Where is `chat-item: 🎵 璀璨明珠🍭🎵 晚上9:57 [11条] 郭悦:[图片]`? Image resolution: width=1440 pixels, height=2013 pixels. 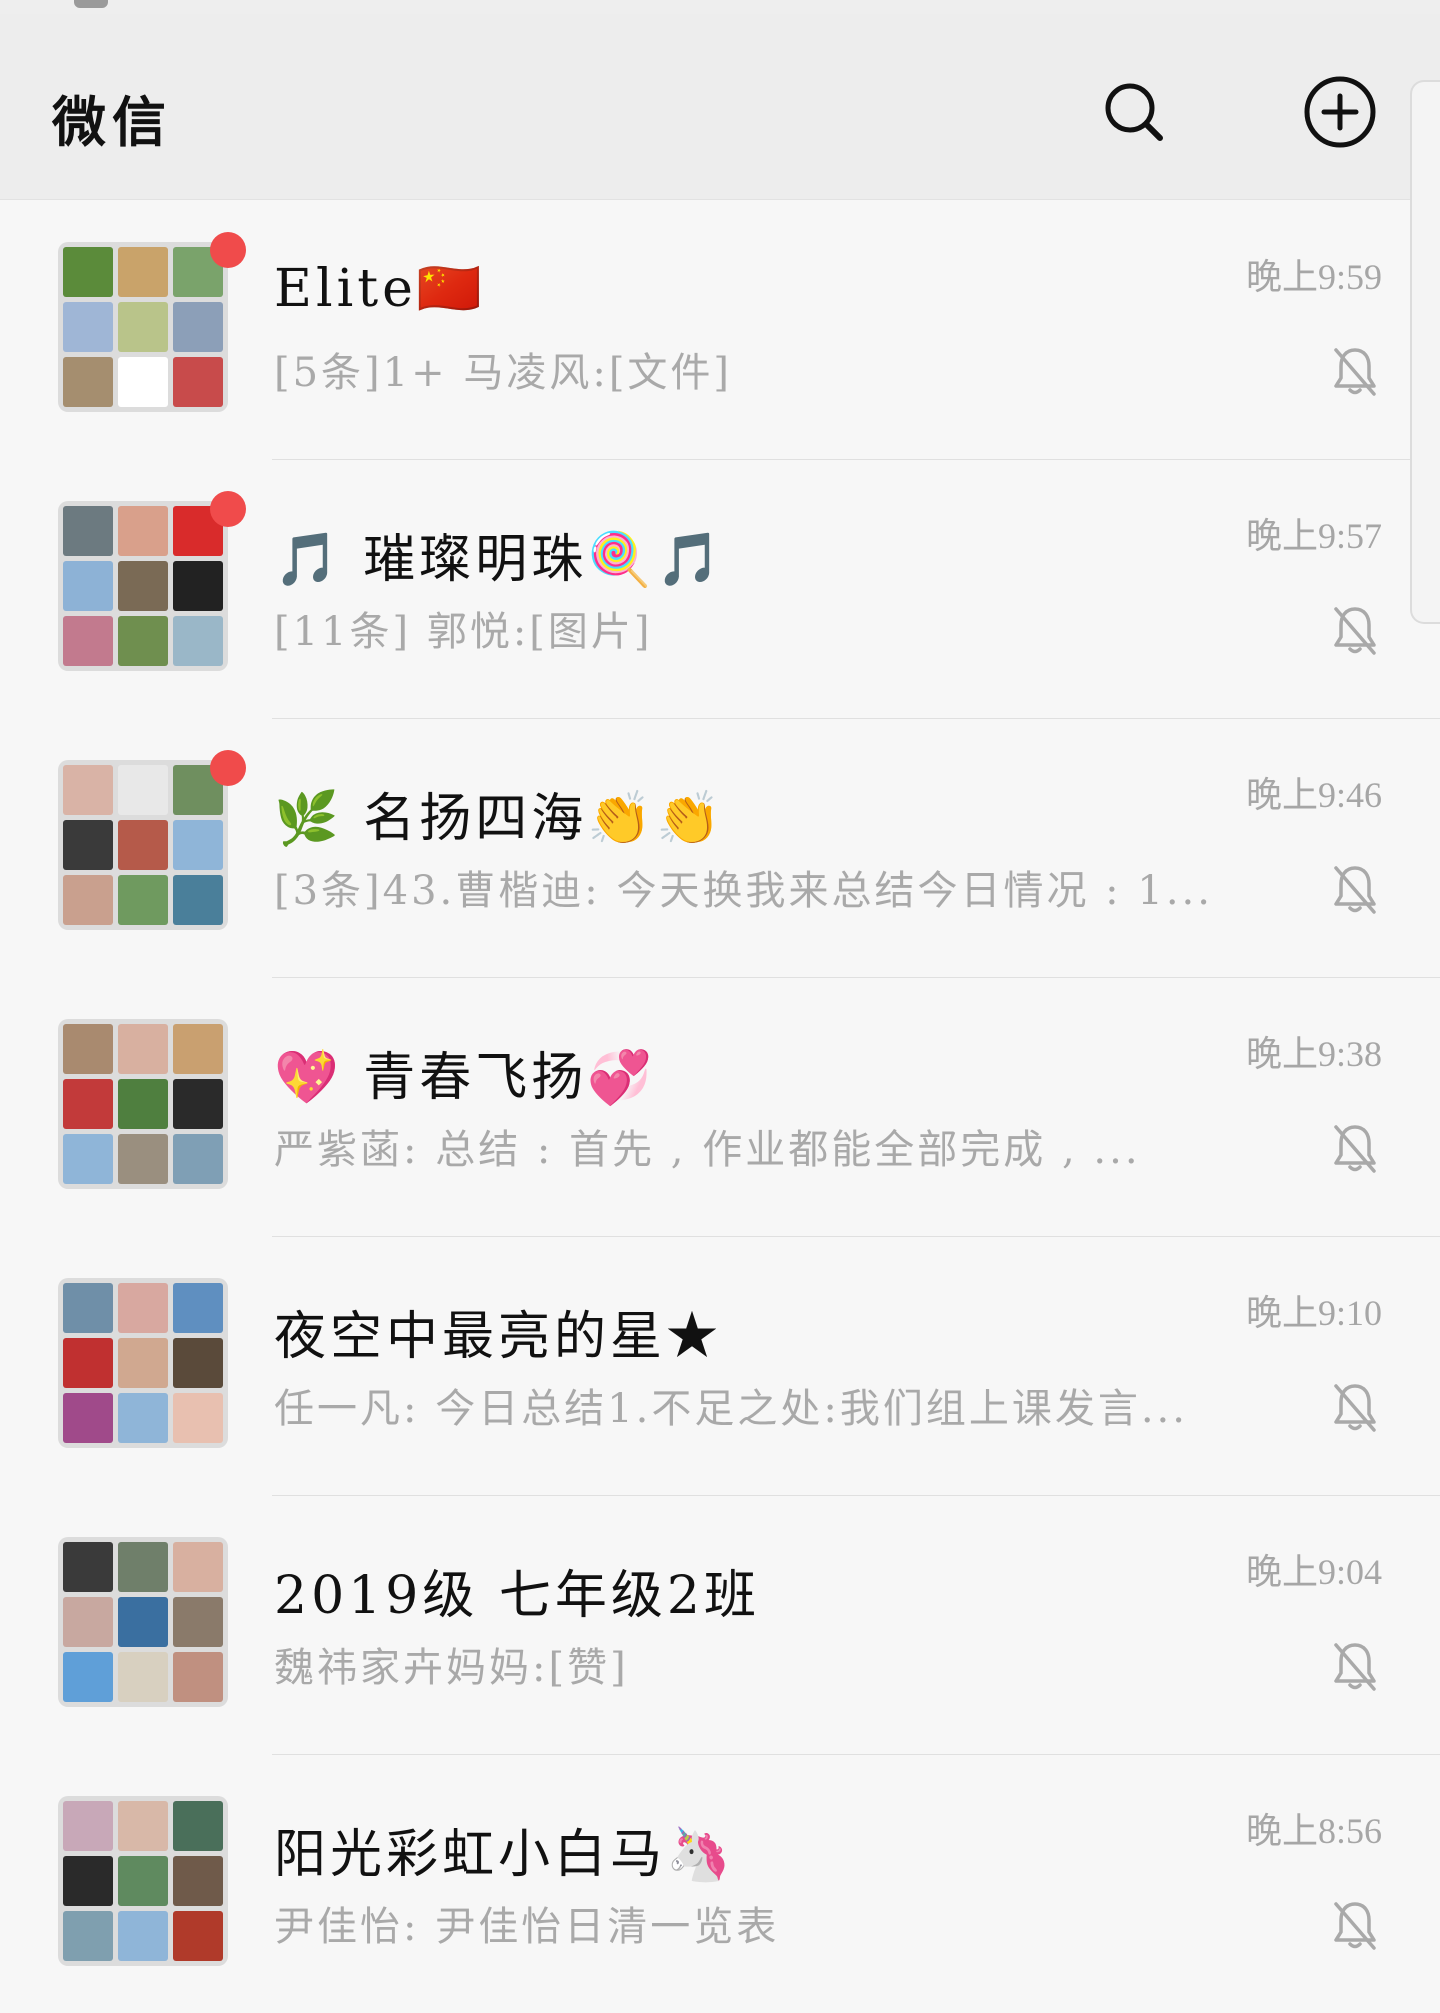 chat-item: 🎵 璀璨明珠🍭🎵 晚上9:57 [11条] 郭悦:[图片] is located at coordinates (720, 588).